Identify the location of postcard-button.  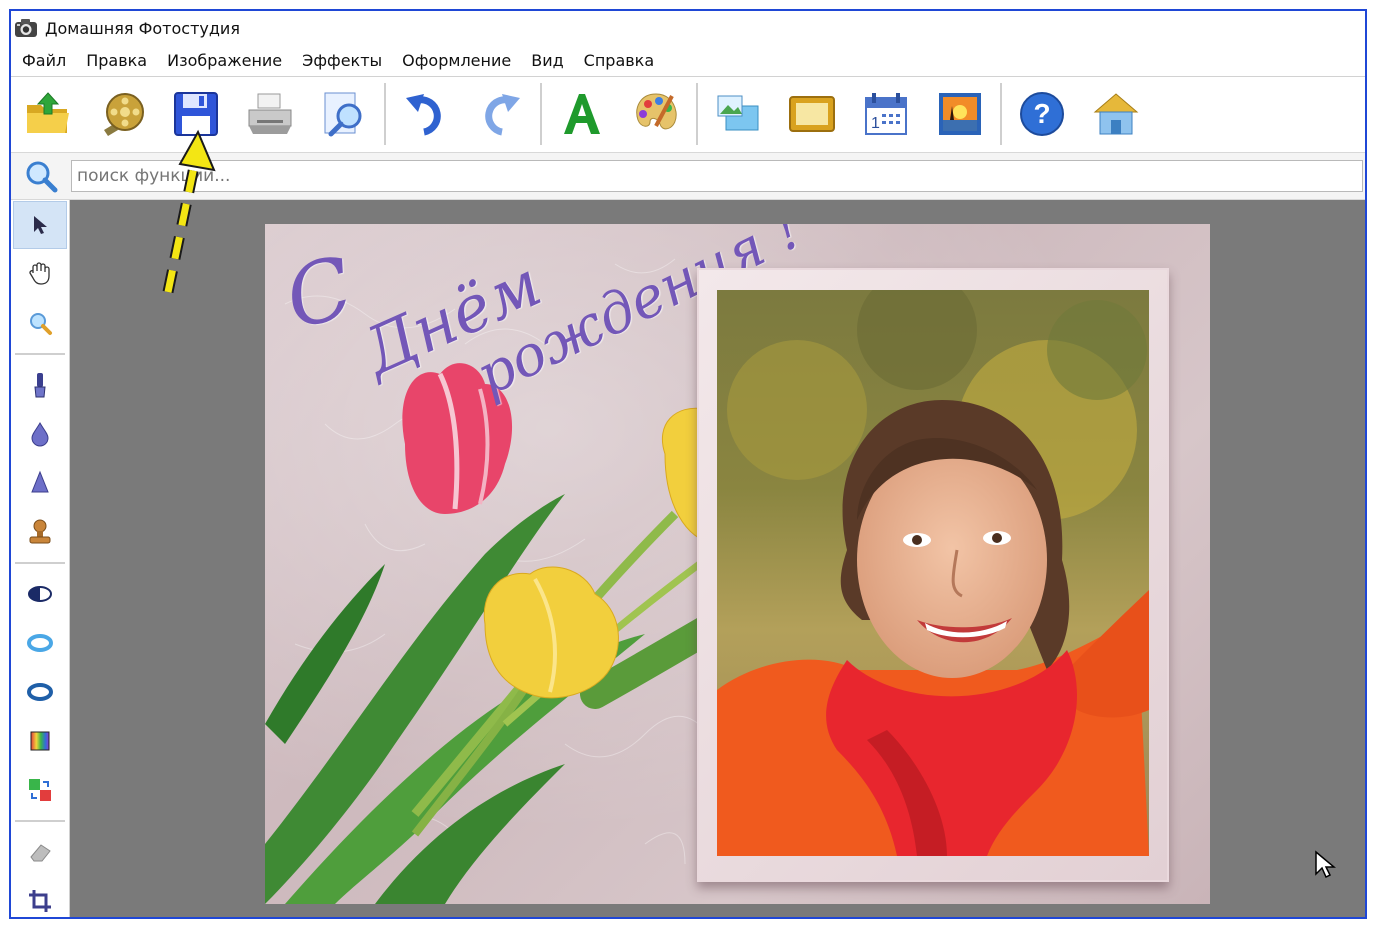
(960, 114).